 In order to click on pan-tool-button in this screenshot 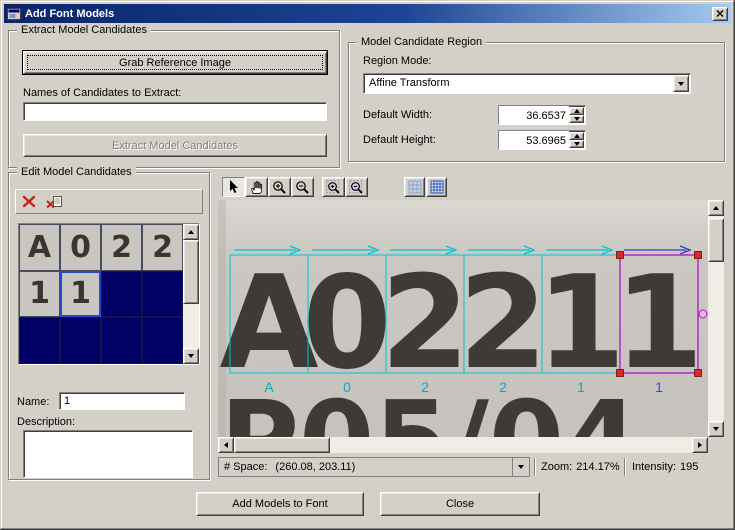, I will do `click(256, 187)`.